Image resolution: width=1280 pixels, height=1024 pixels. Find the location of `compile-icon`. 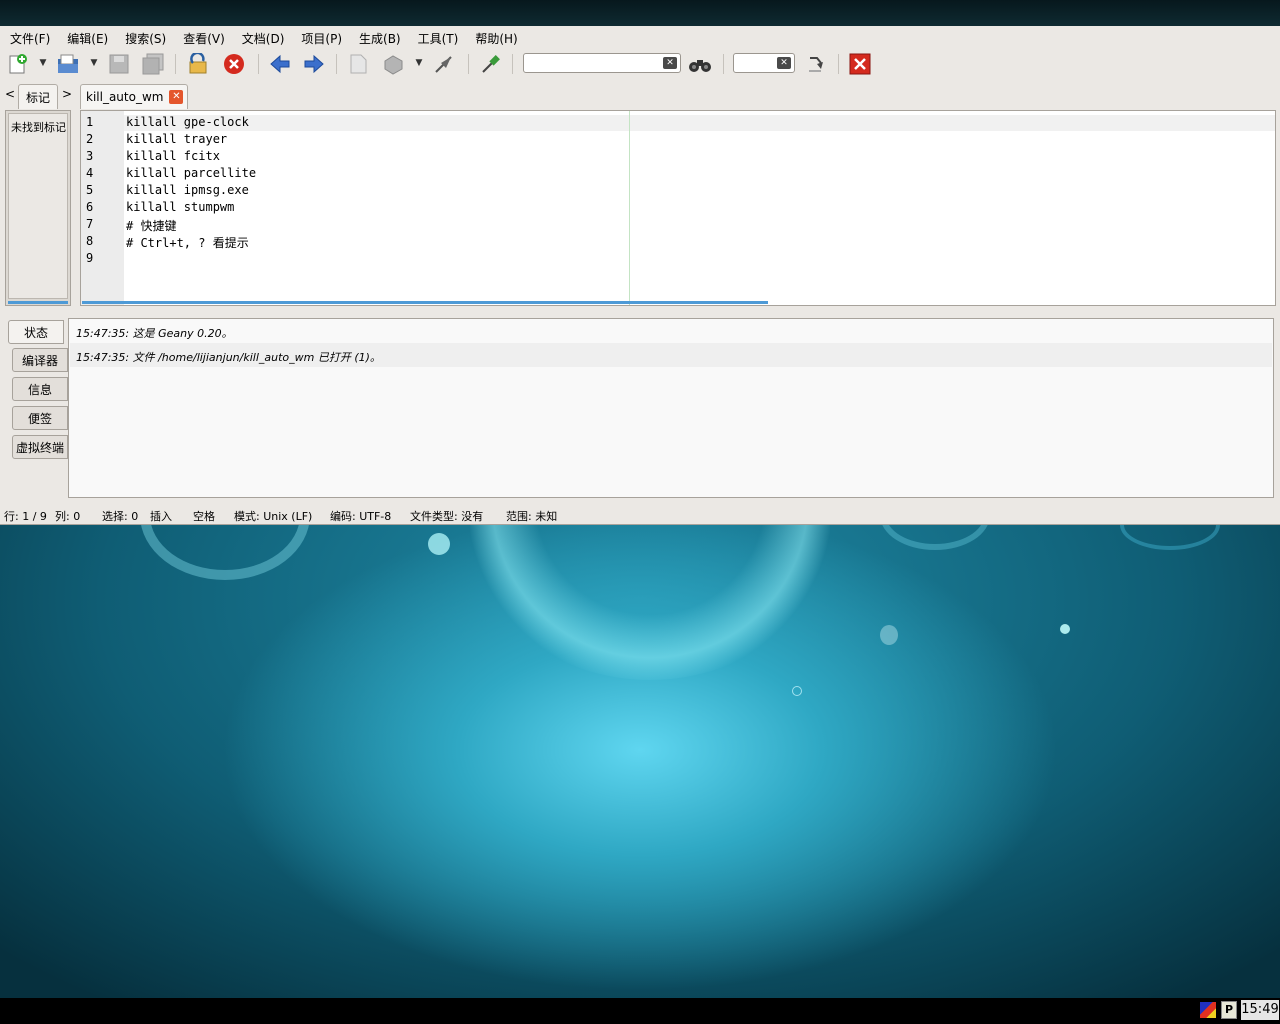

compile-icon is located at coordinates (358, 64).